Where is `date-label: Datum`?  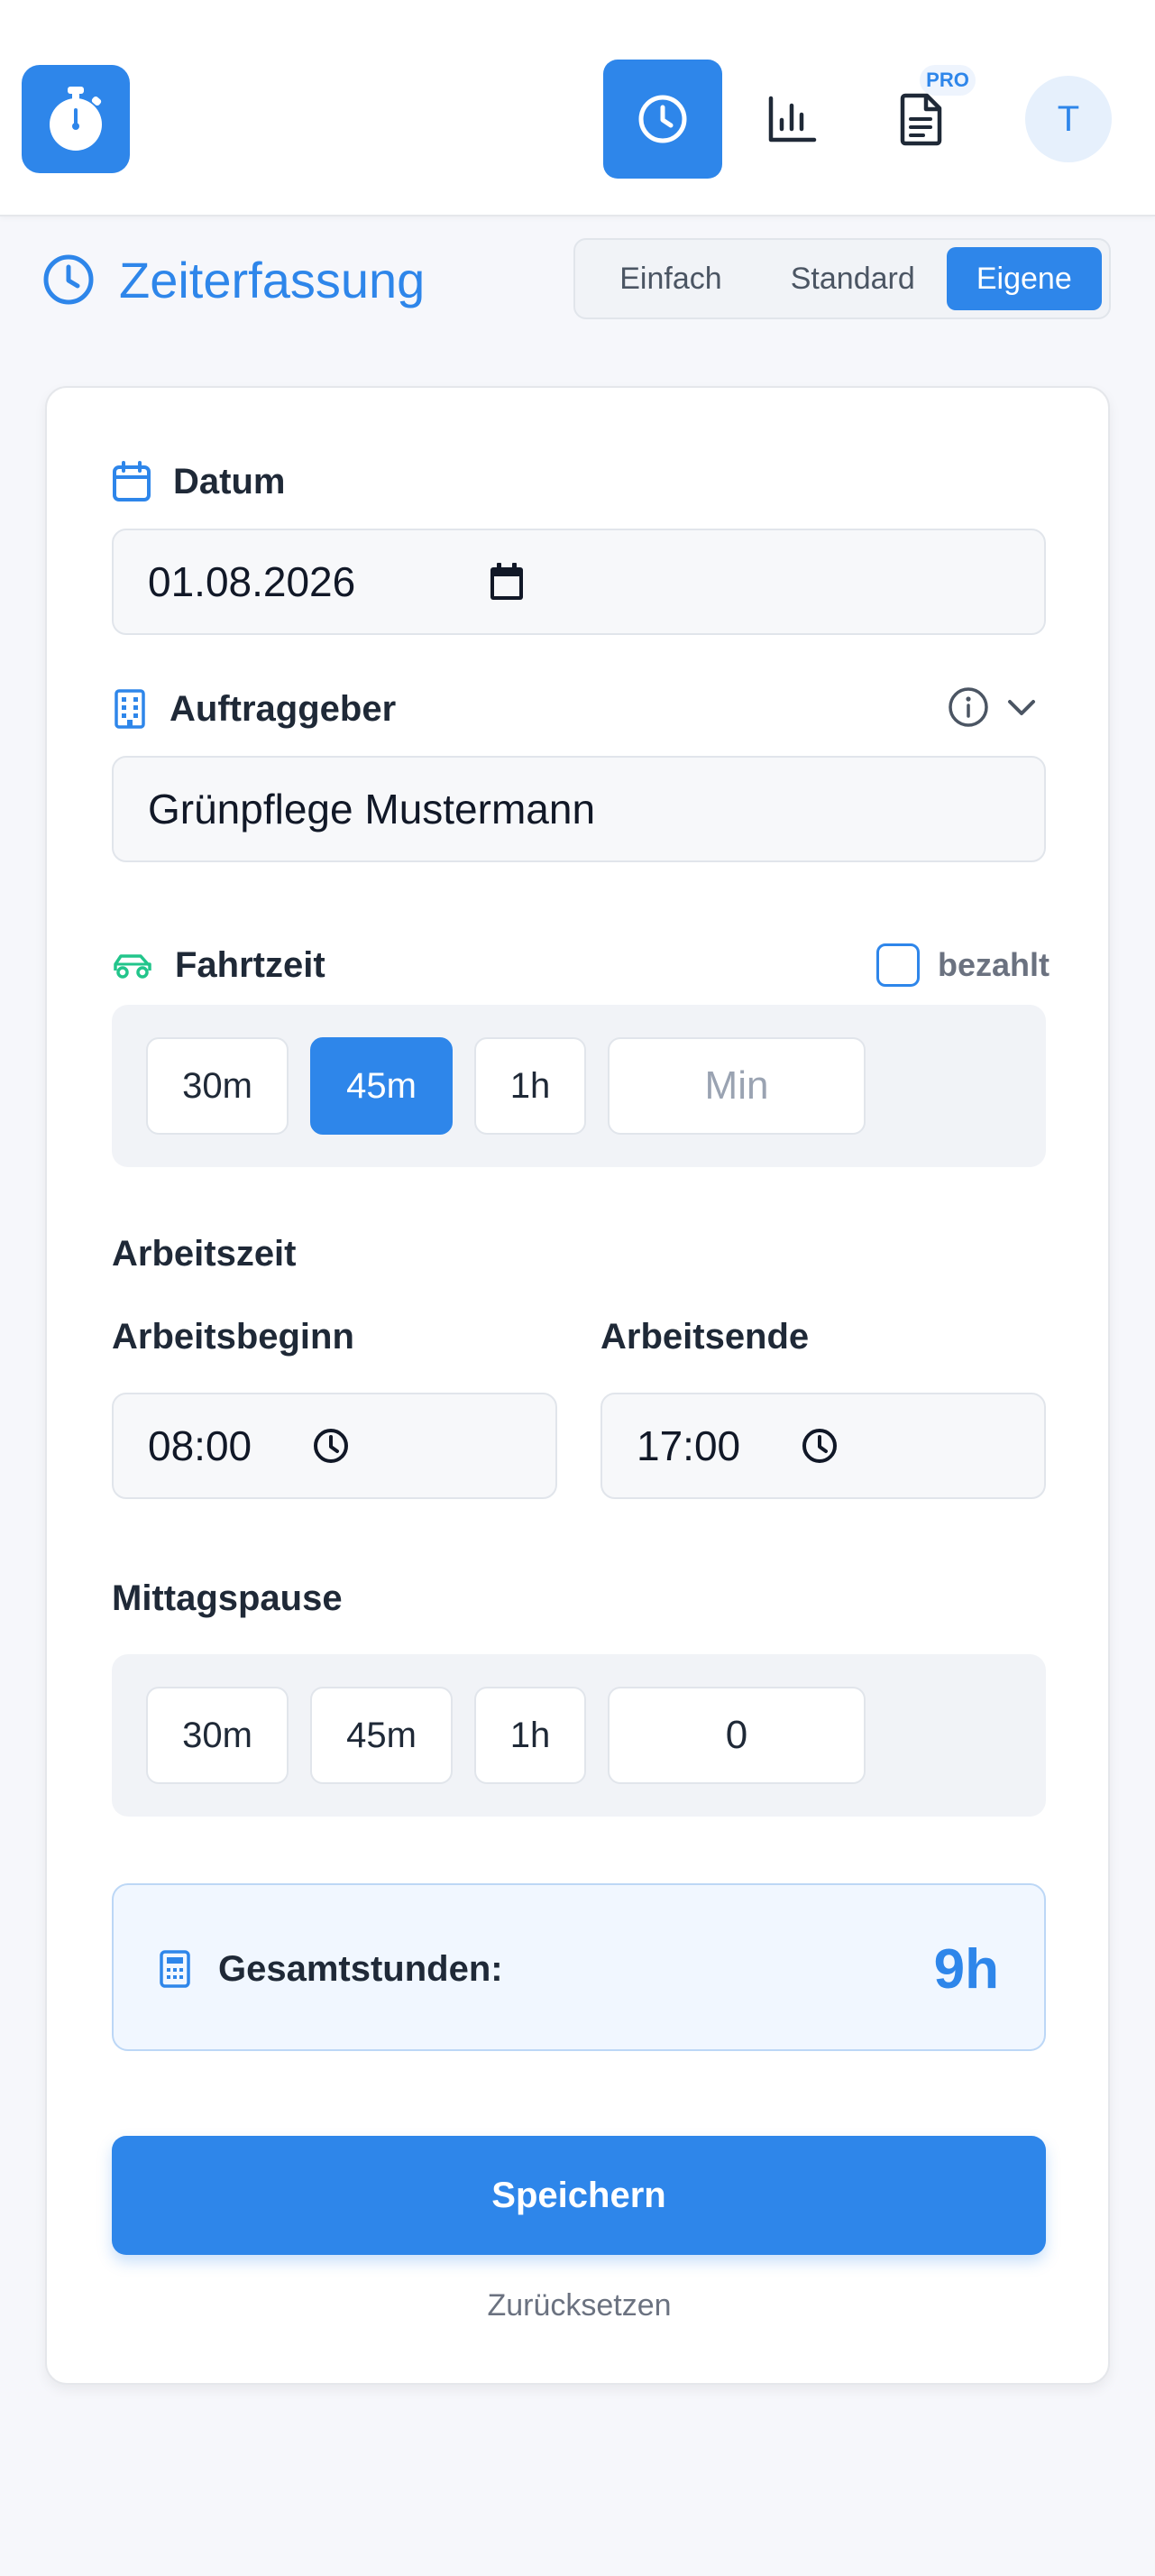 date-label: Datum is located at coordinates (229, 481).